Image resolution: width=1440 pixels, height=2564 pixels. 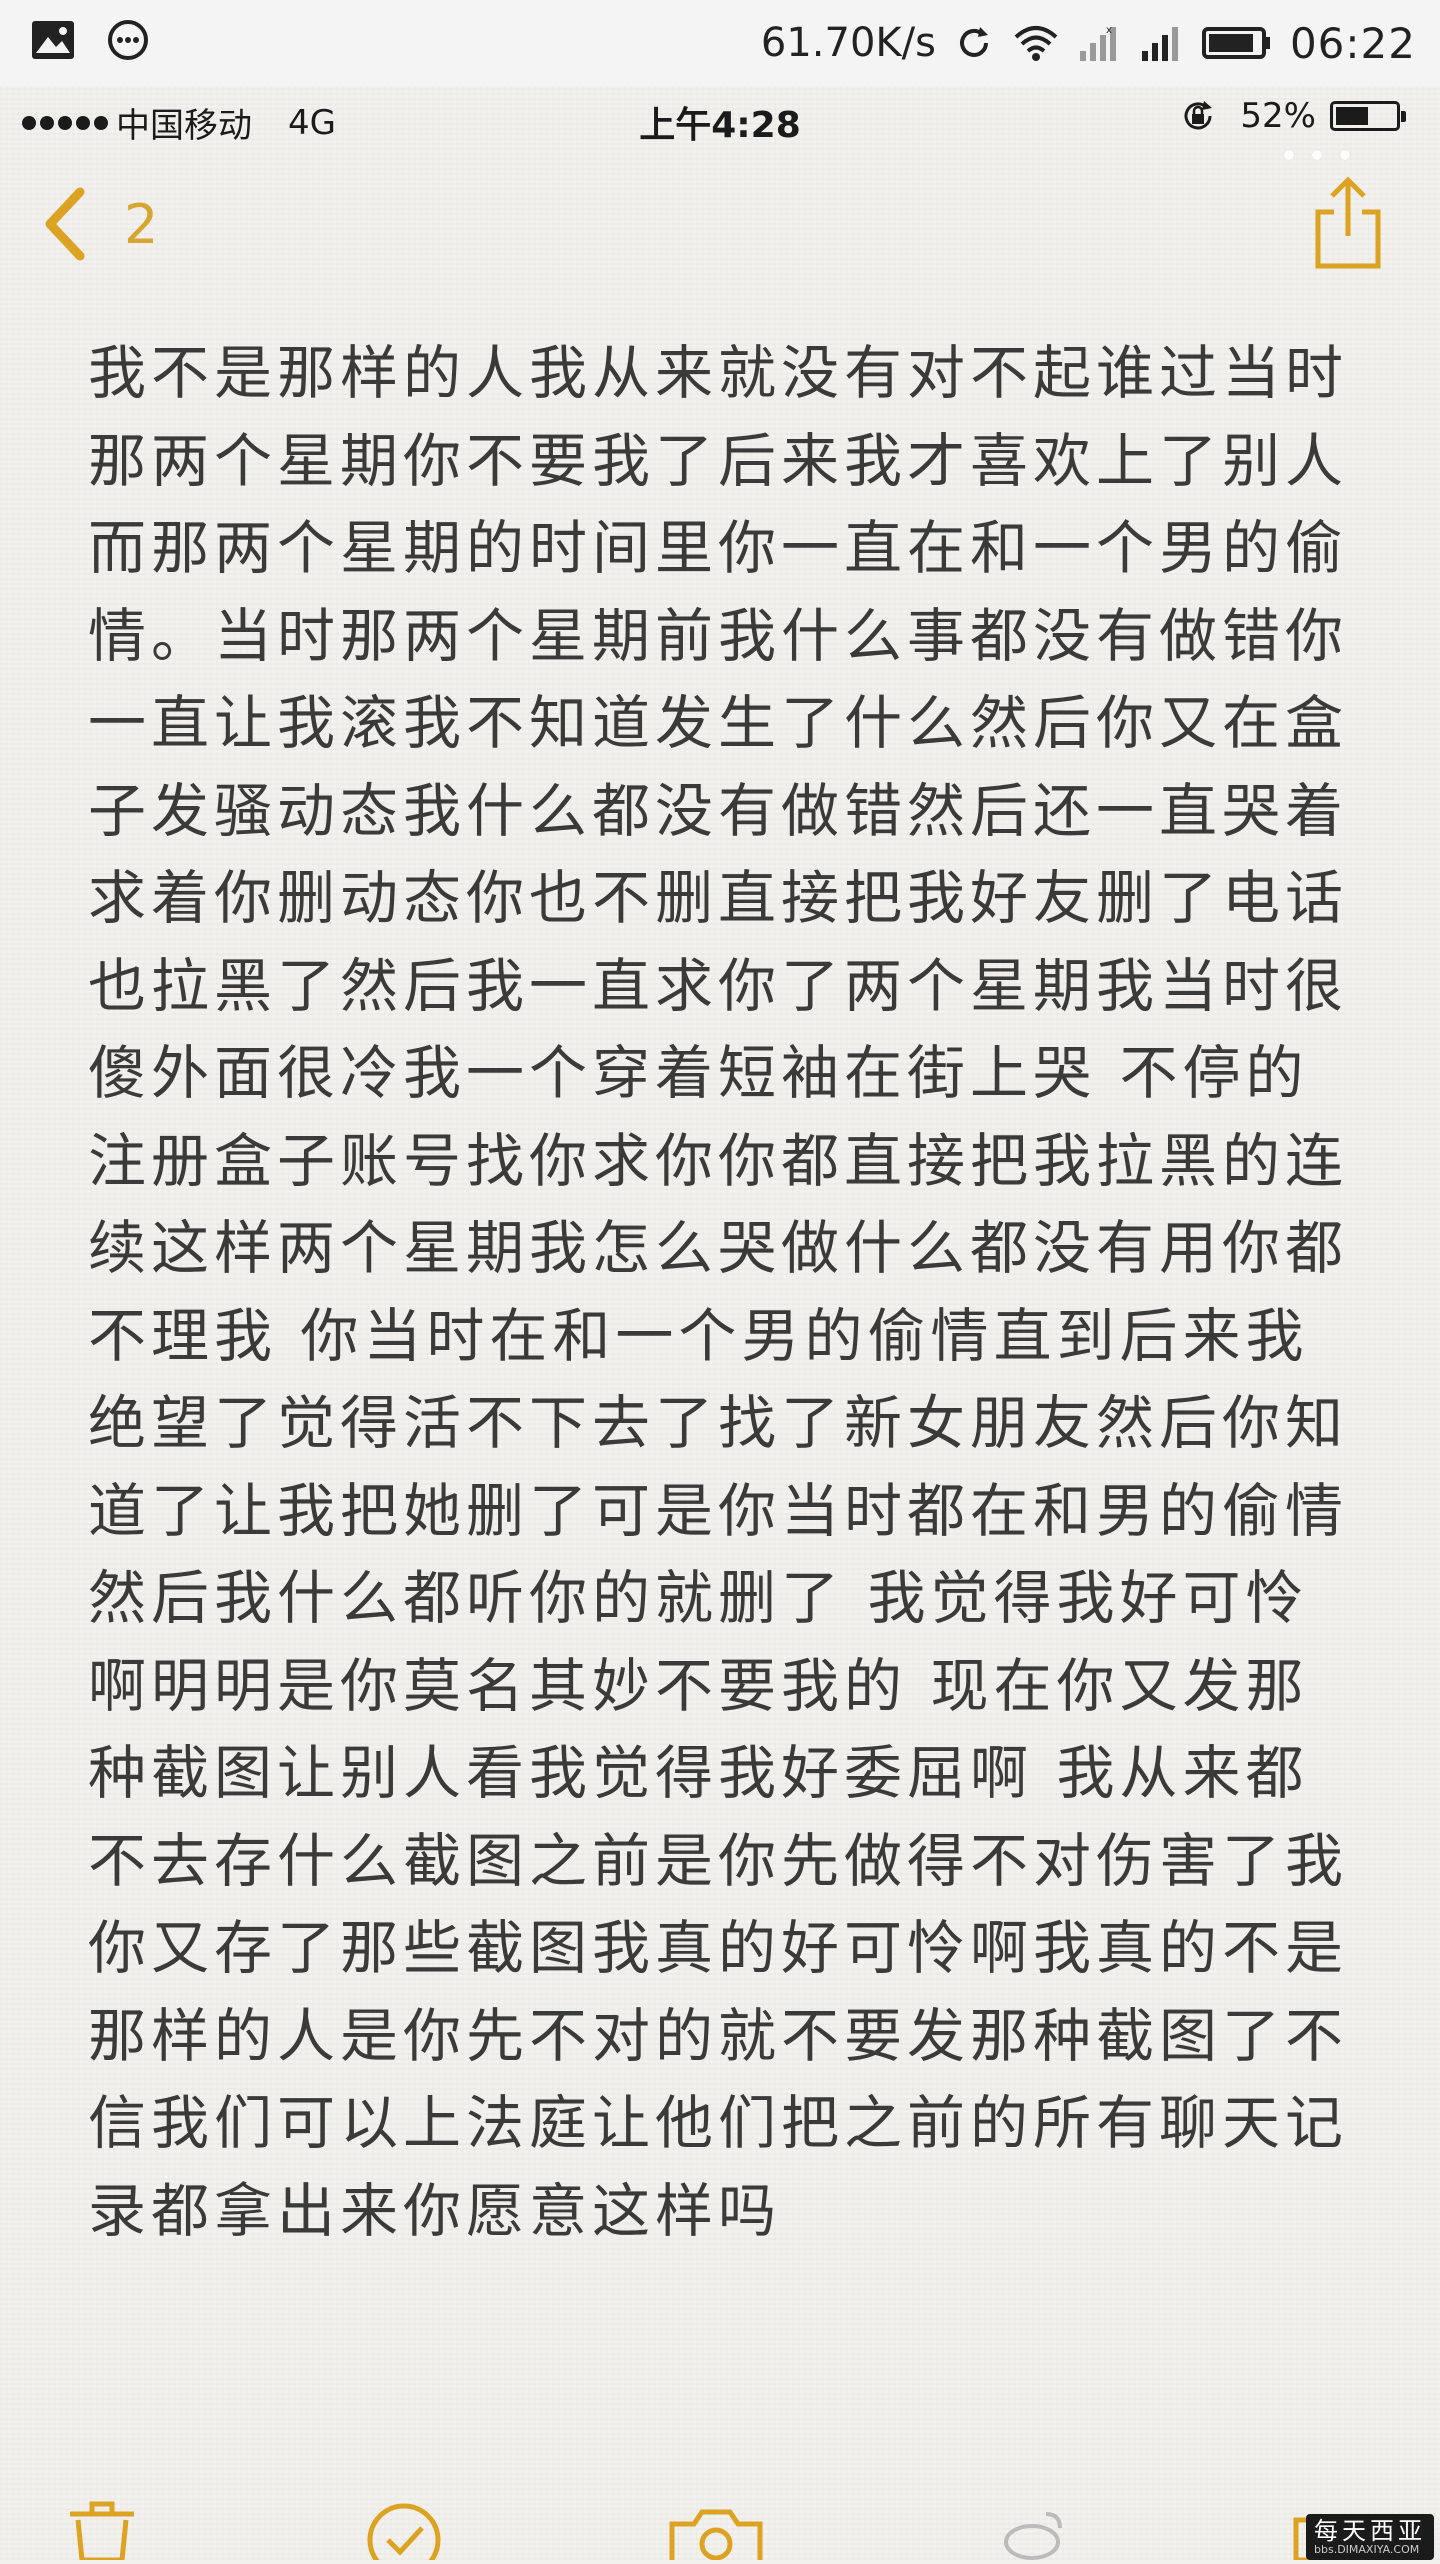 What do you see at coordinates (1097, 43) in the screenshot?
I see `signal-icon: x` at bounding box center [1097, 43].